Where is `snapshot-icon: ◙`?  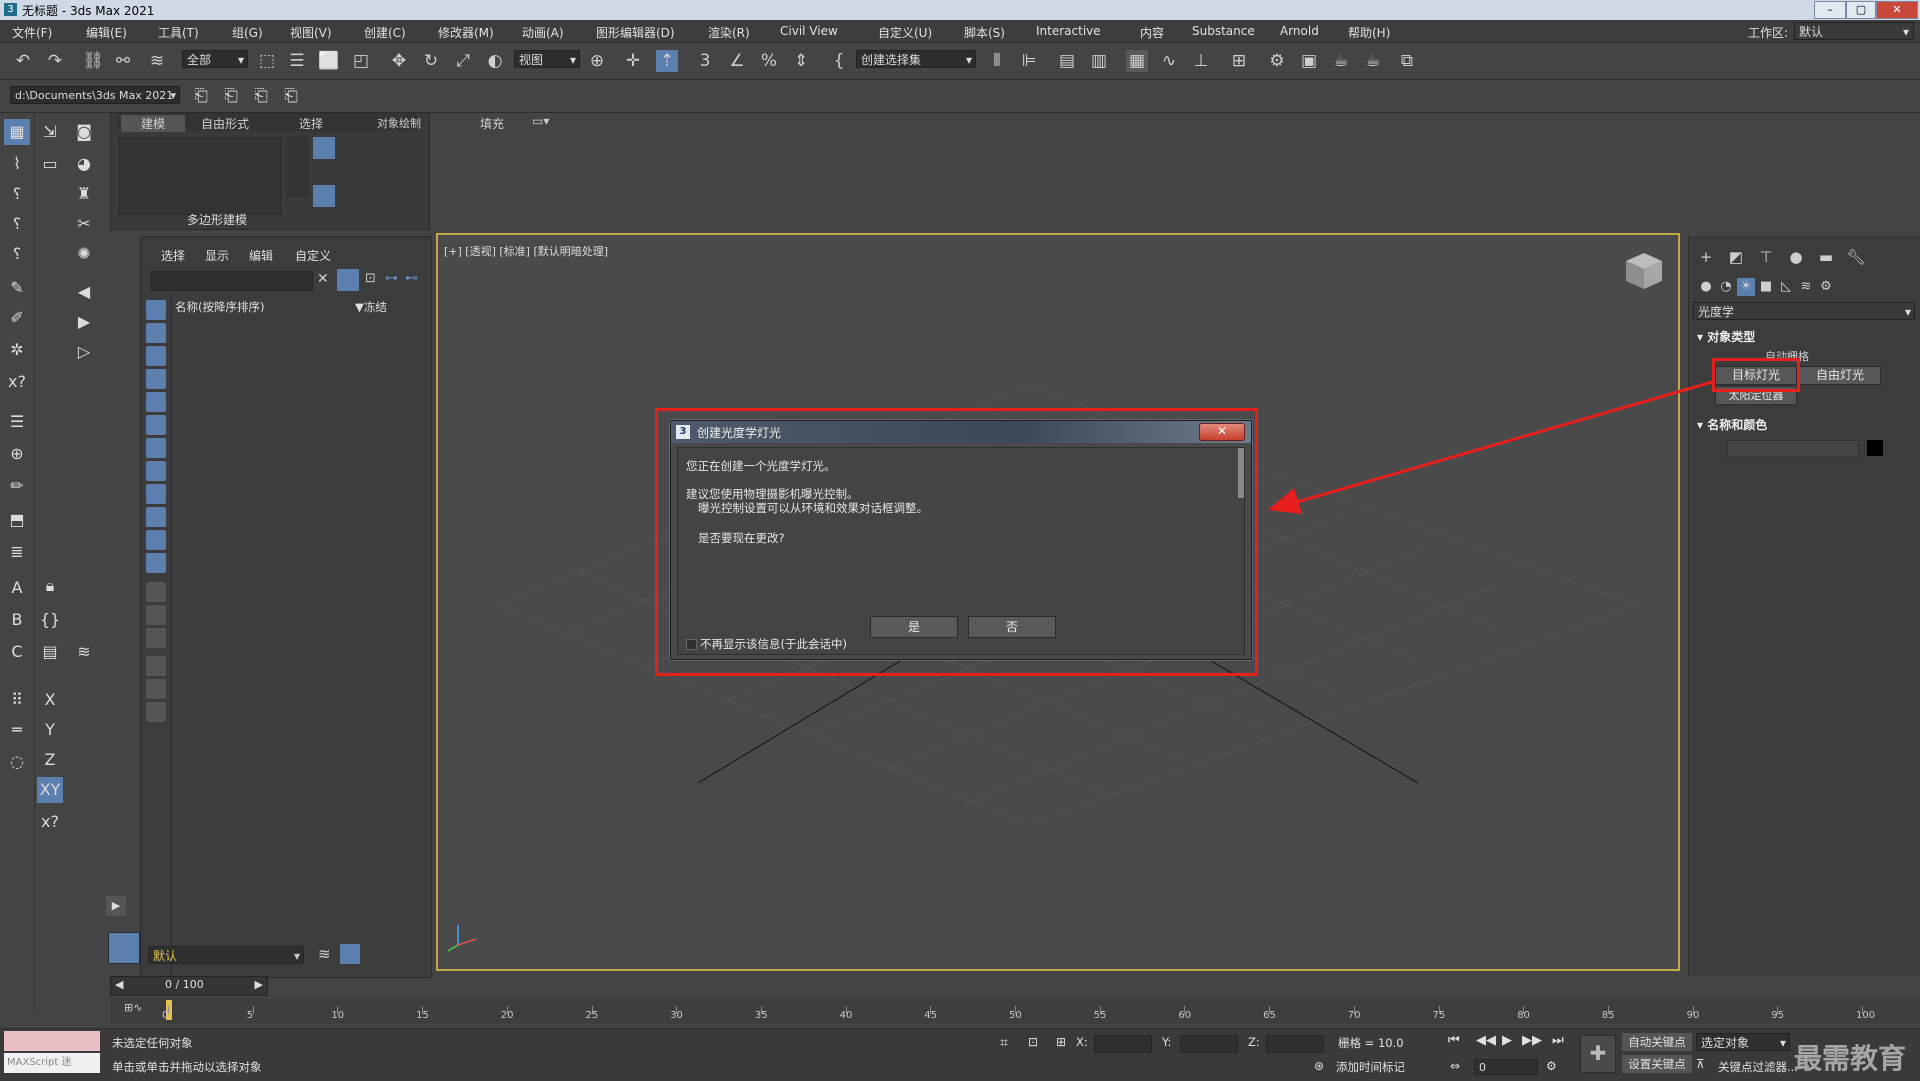 snapshot-icon: ◙ is located at coordinates (84, 132).